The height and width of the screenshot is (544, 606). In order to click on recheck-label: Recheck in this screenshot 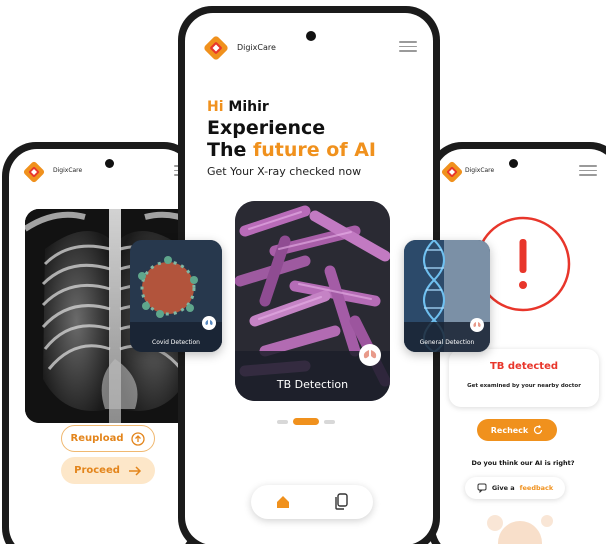, I will do `click(509, 430)`.